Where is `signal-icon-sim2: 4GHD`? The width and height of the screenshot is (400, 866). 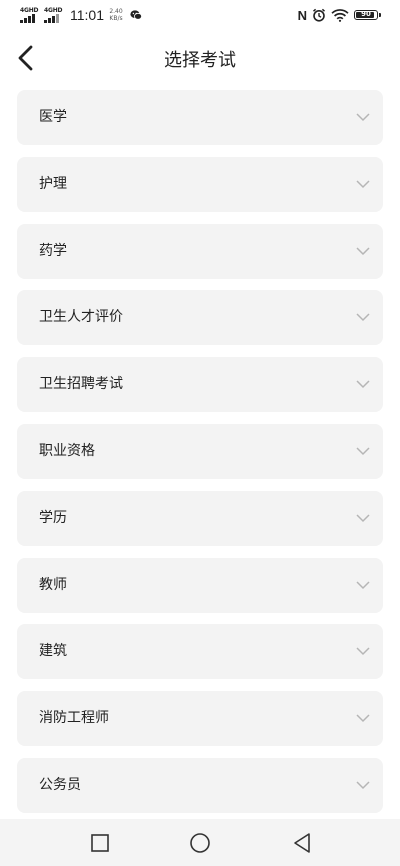 signal-icon-sim2: 4GHD is located at coordinates (54, 15).